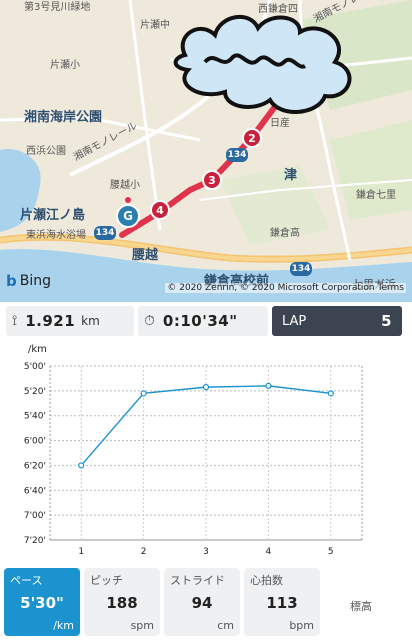 This screenshot has height=640, width=412. Describe the element at coordinates (53, 215) in the screenshot. I see `map-label: 片瀬江ノ島` at that location.